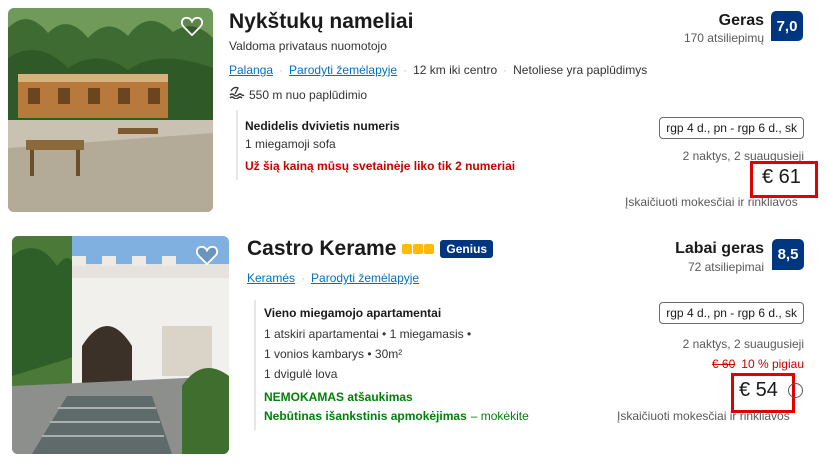 The image size is (828, 465). I want to click on property-title-row: Castro Kerame Genius, so click(370, 249).